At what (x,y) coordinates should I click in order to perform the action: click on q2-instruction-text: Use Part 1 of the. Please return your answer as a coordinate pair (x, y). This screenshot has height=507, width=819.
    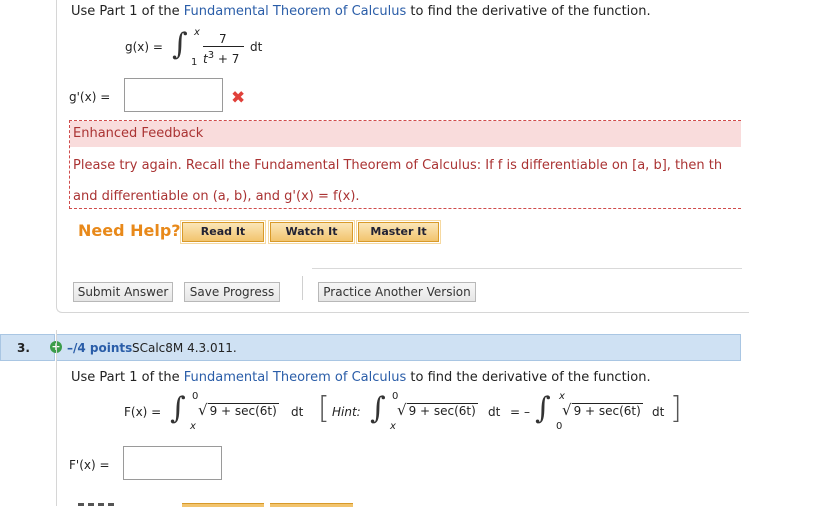
    Looking at the image, I should click on (127, 11).